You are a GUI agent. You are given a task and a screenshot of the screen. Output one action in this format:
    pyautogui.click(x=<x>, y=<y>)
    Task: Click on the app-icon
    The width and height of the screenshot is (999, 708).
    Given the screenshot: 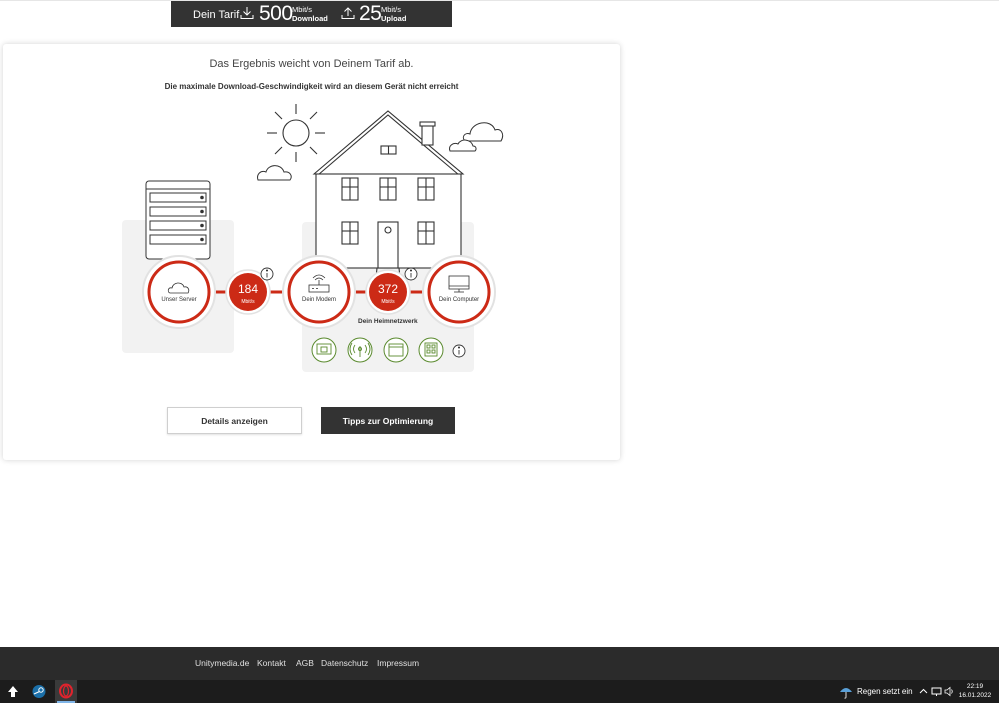 What is the action you would take?
    pyautogui.click(x=13, y=691)
    